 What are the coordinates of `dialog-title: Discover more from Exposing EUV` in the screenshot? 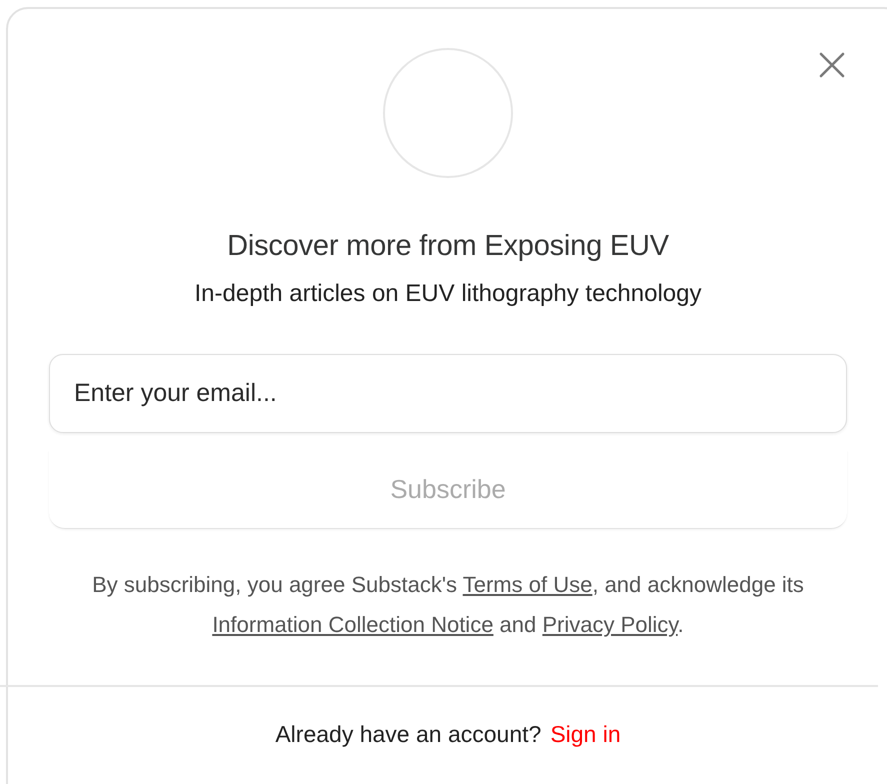 It's located at (448, 246).